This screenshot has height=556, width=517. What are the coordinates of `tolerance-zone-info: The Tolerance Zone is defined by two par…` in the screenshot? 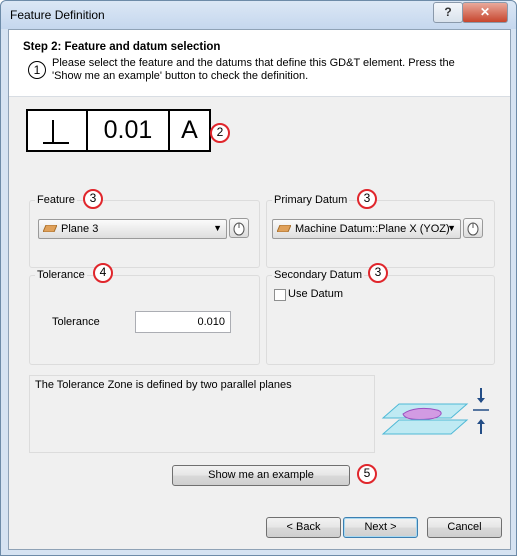 It's located at (202, 414).